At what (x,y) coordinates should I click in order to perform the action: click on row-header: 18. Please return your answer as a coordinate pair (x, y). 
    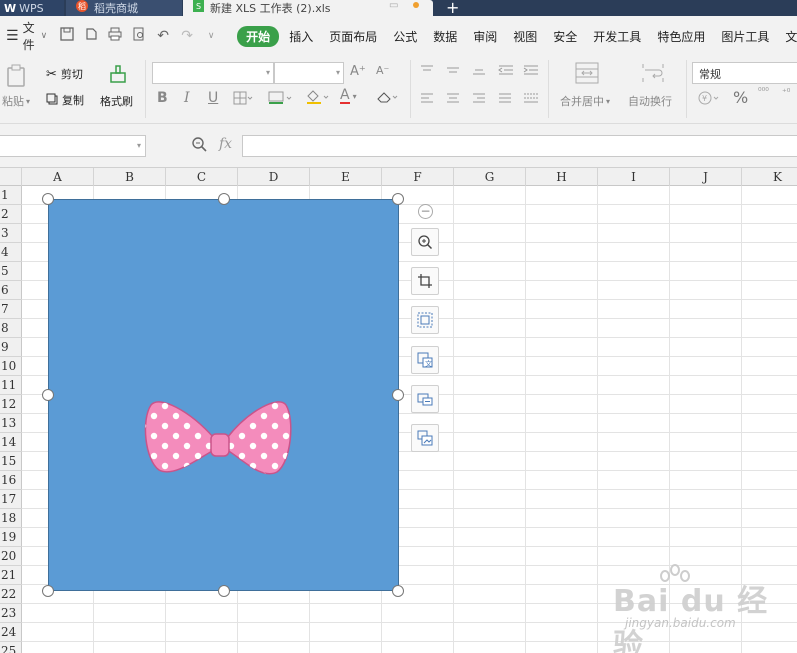
    Looking at the image, I should click on (11, 518).